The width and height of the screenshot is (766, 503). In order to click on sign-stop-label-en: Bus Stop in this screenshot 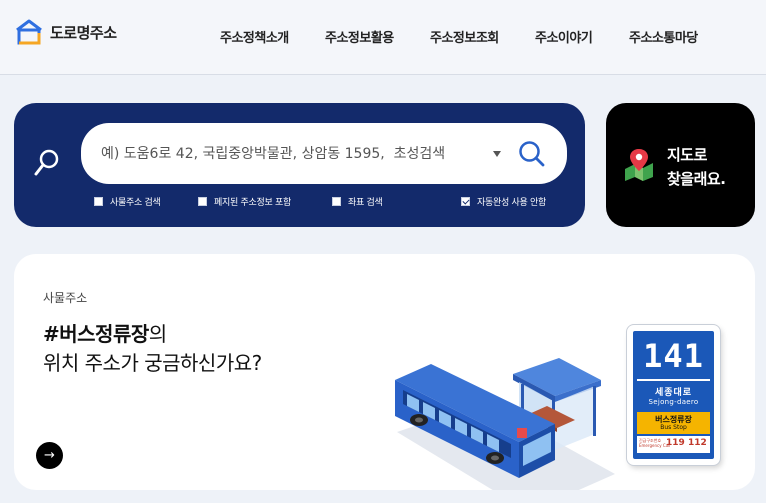, I will do `click(673, 427)`.